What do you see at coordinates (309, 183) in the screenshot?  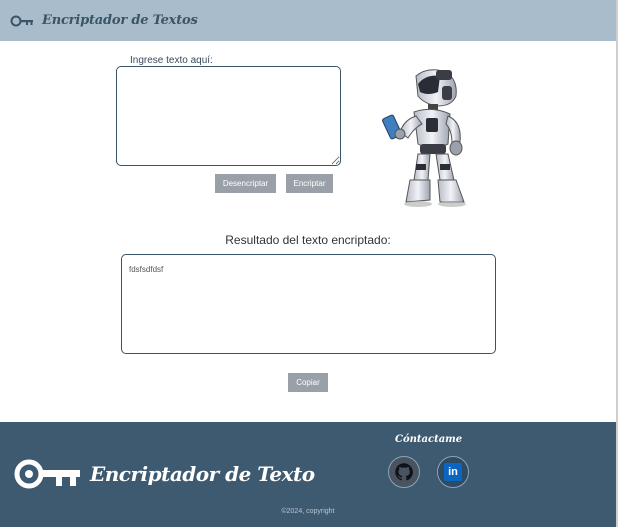 I see `encrypt-button: Encriptar` at bounding box center [309, 183].